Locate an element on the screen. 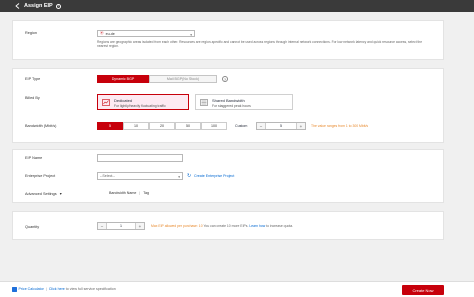  custom-label: Custom is located at coordinates (241, 126).